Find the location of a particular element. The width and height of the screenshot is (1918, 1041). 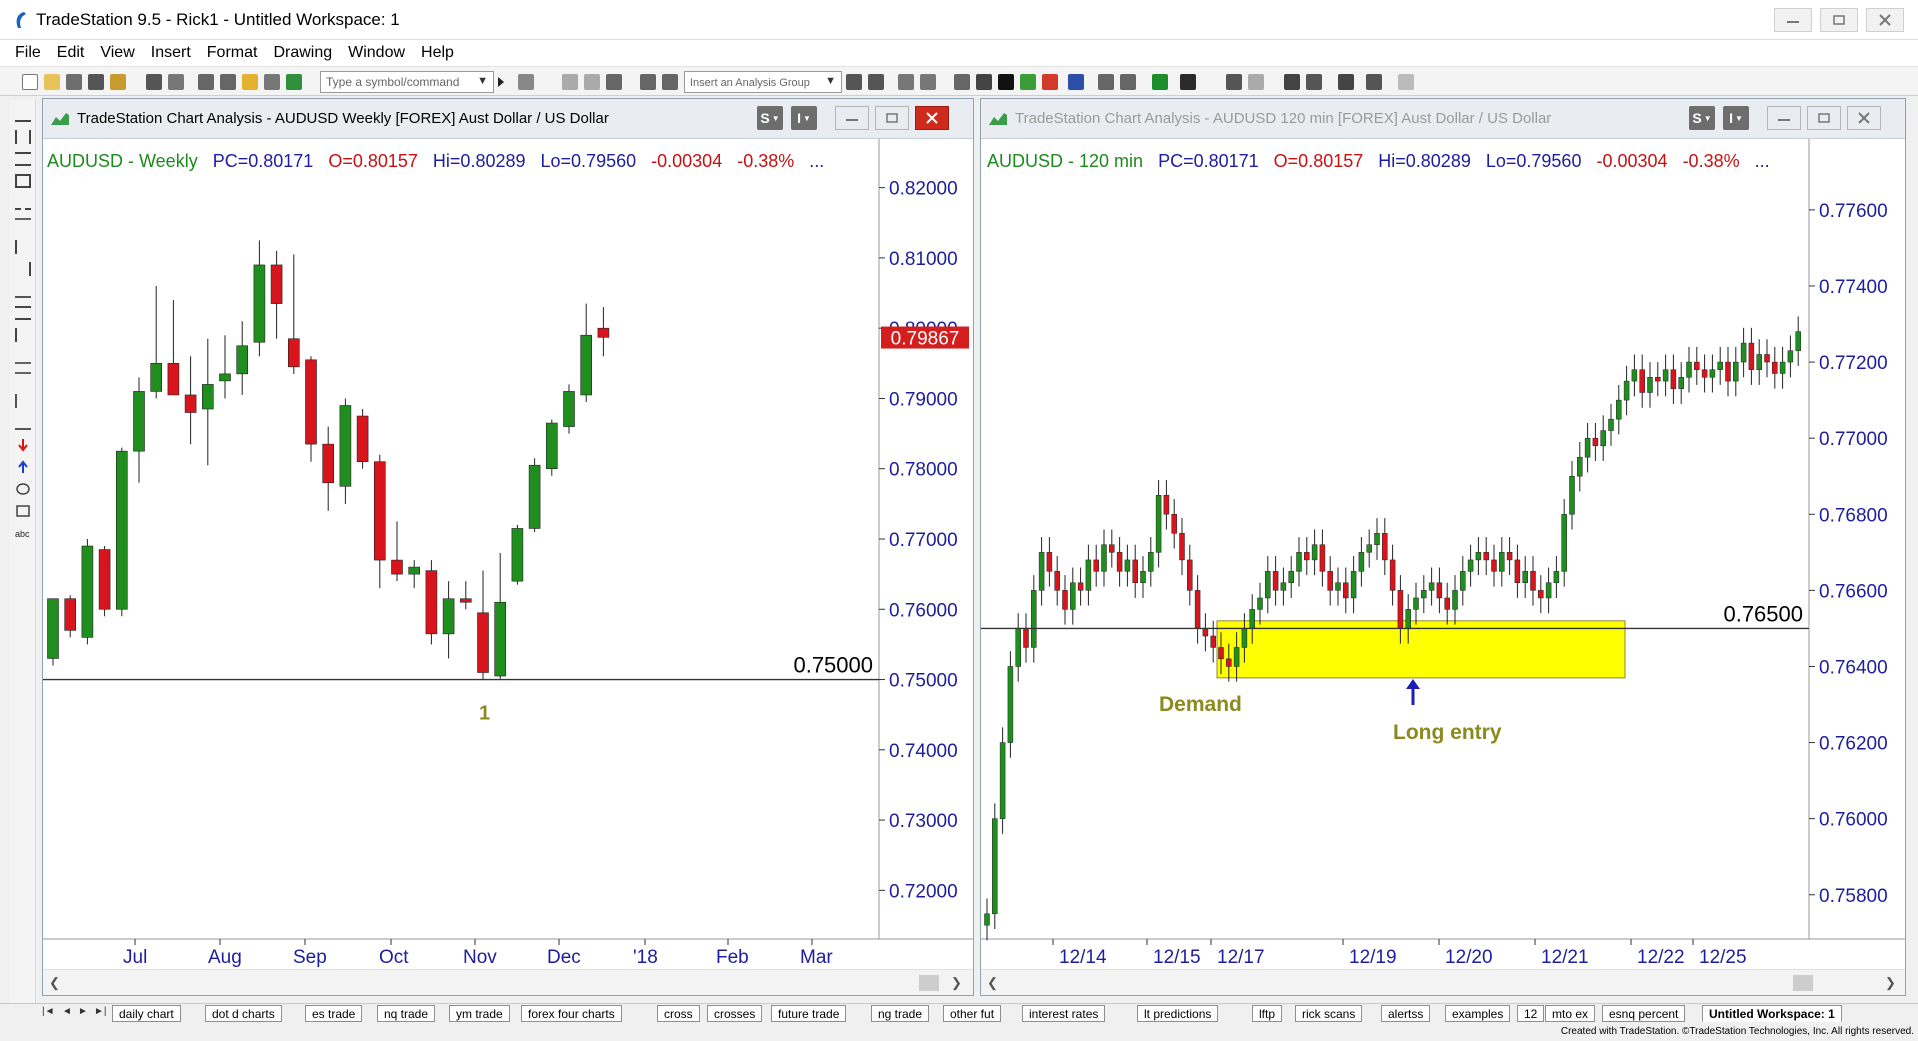

workspace-tab: cross is located at coordinates (678, 1013).